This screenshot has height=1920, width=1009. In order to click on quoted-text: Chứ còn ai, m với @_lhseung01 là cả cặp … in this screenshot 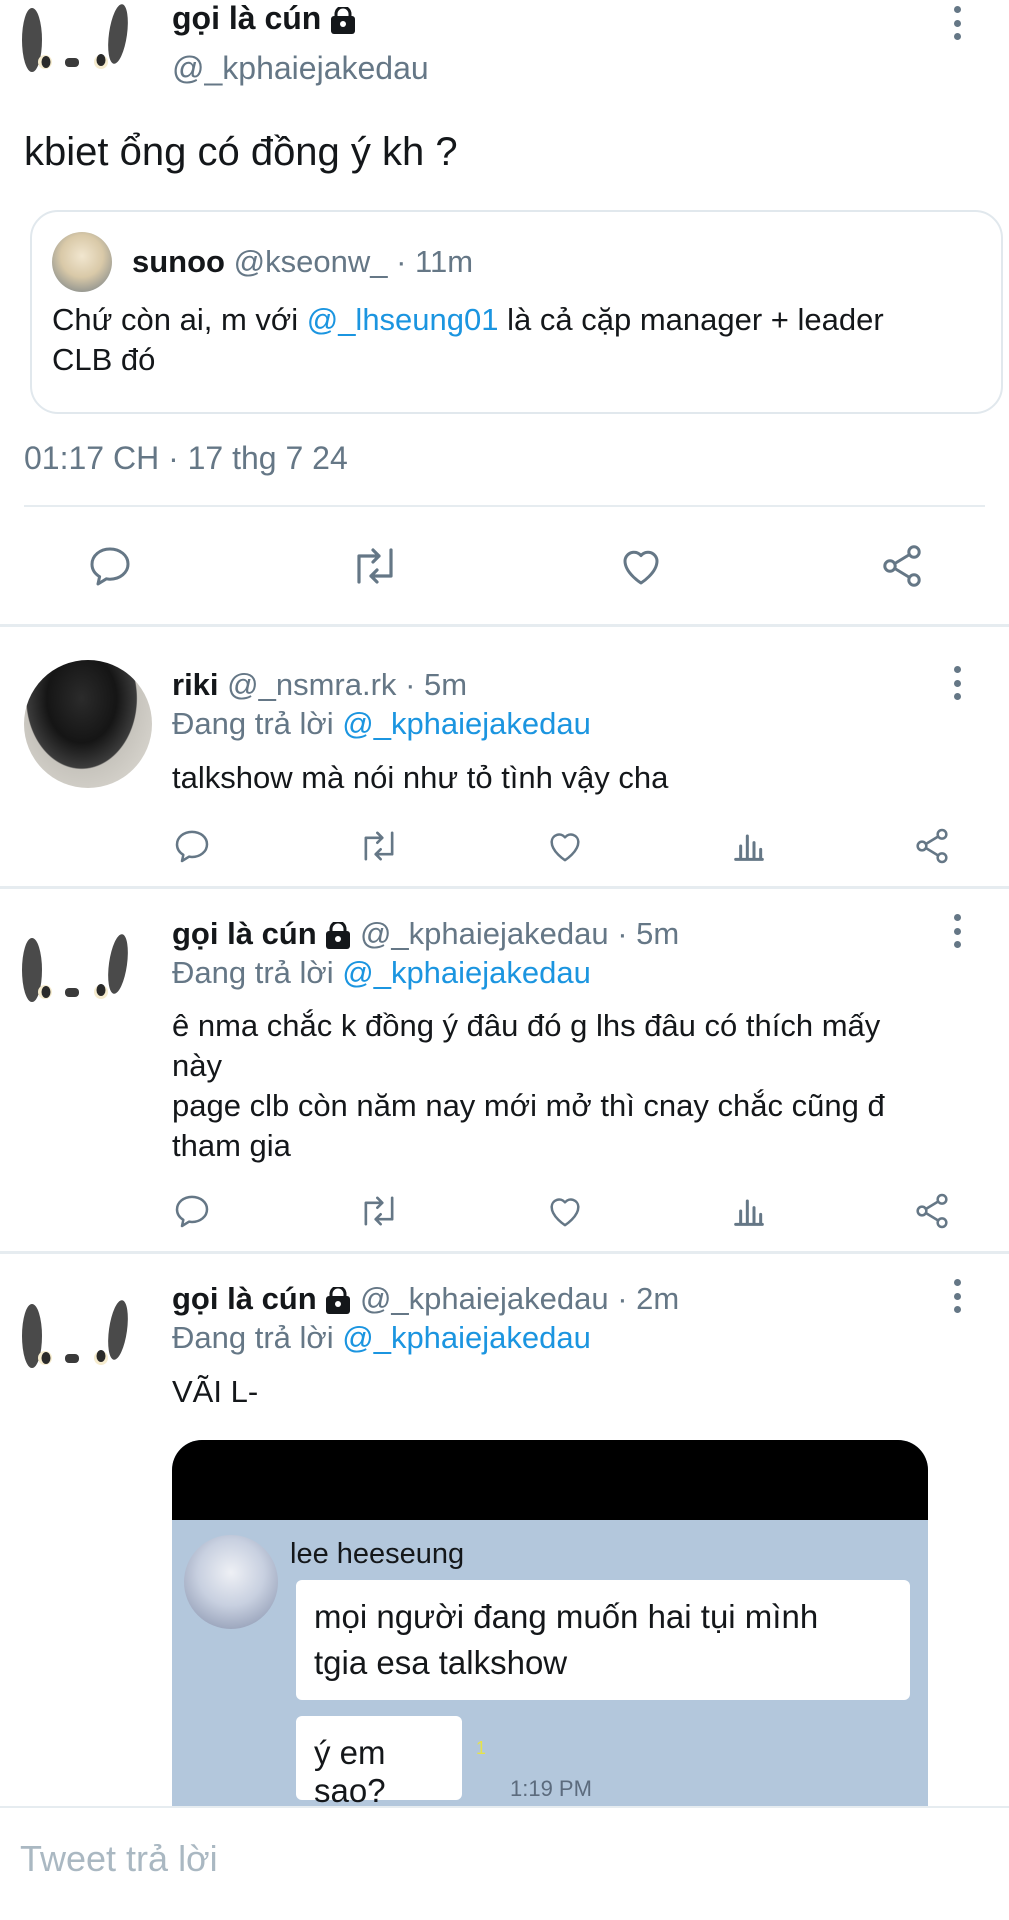, I will do `click(502, 340)`.